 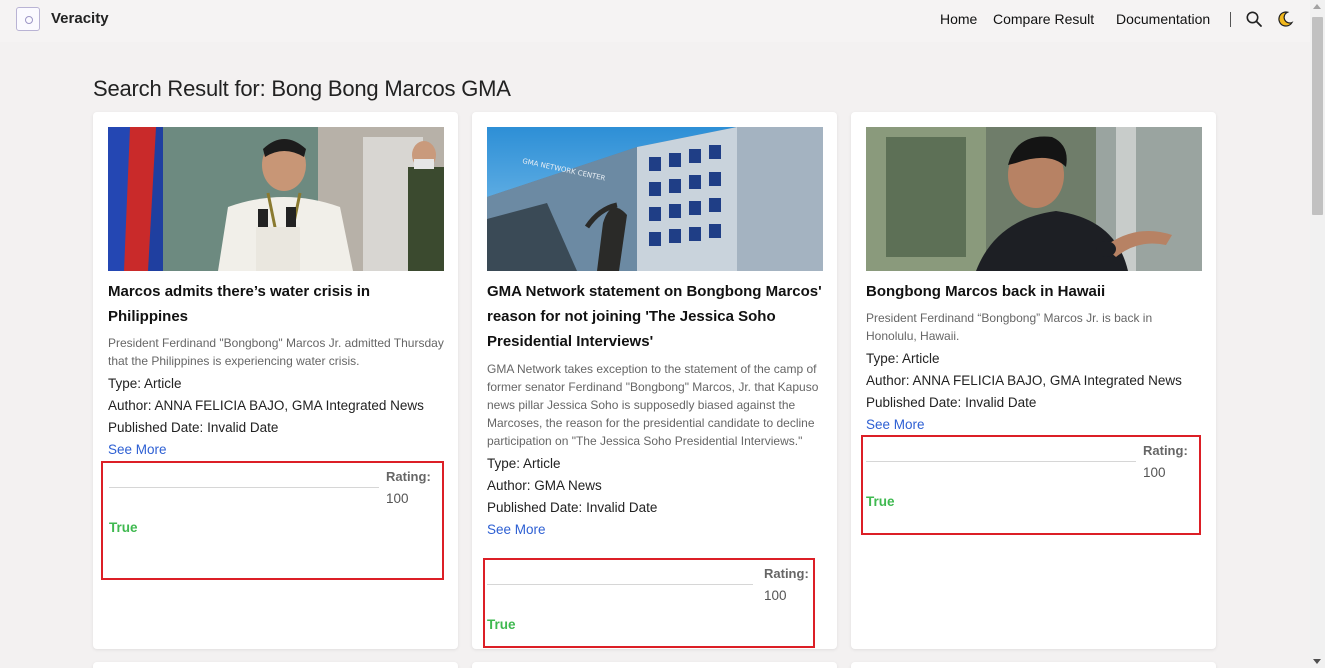 I want to click on brand-name: Veracity, so click(x=80, y=18).